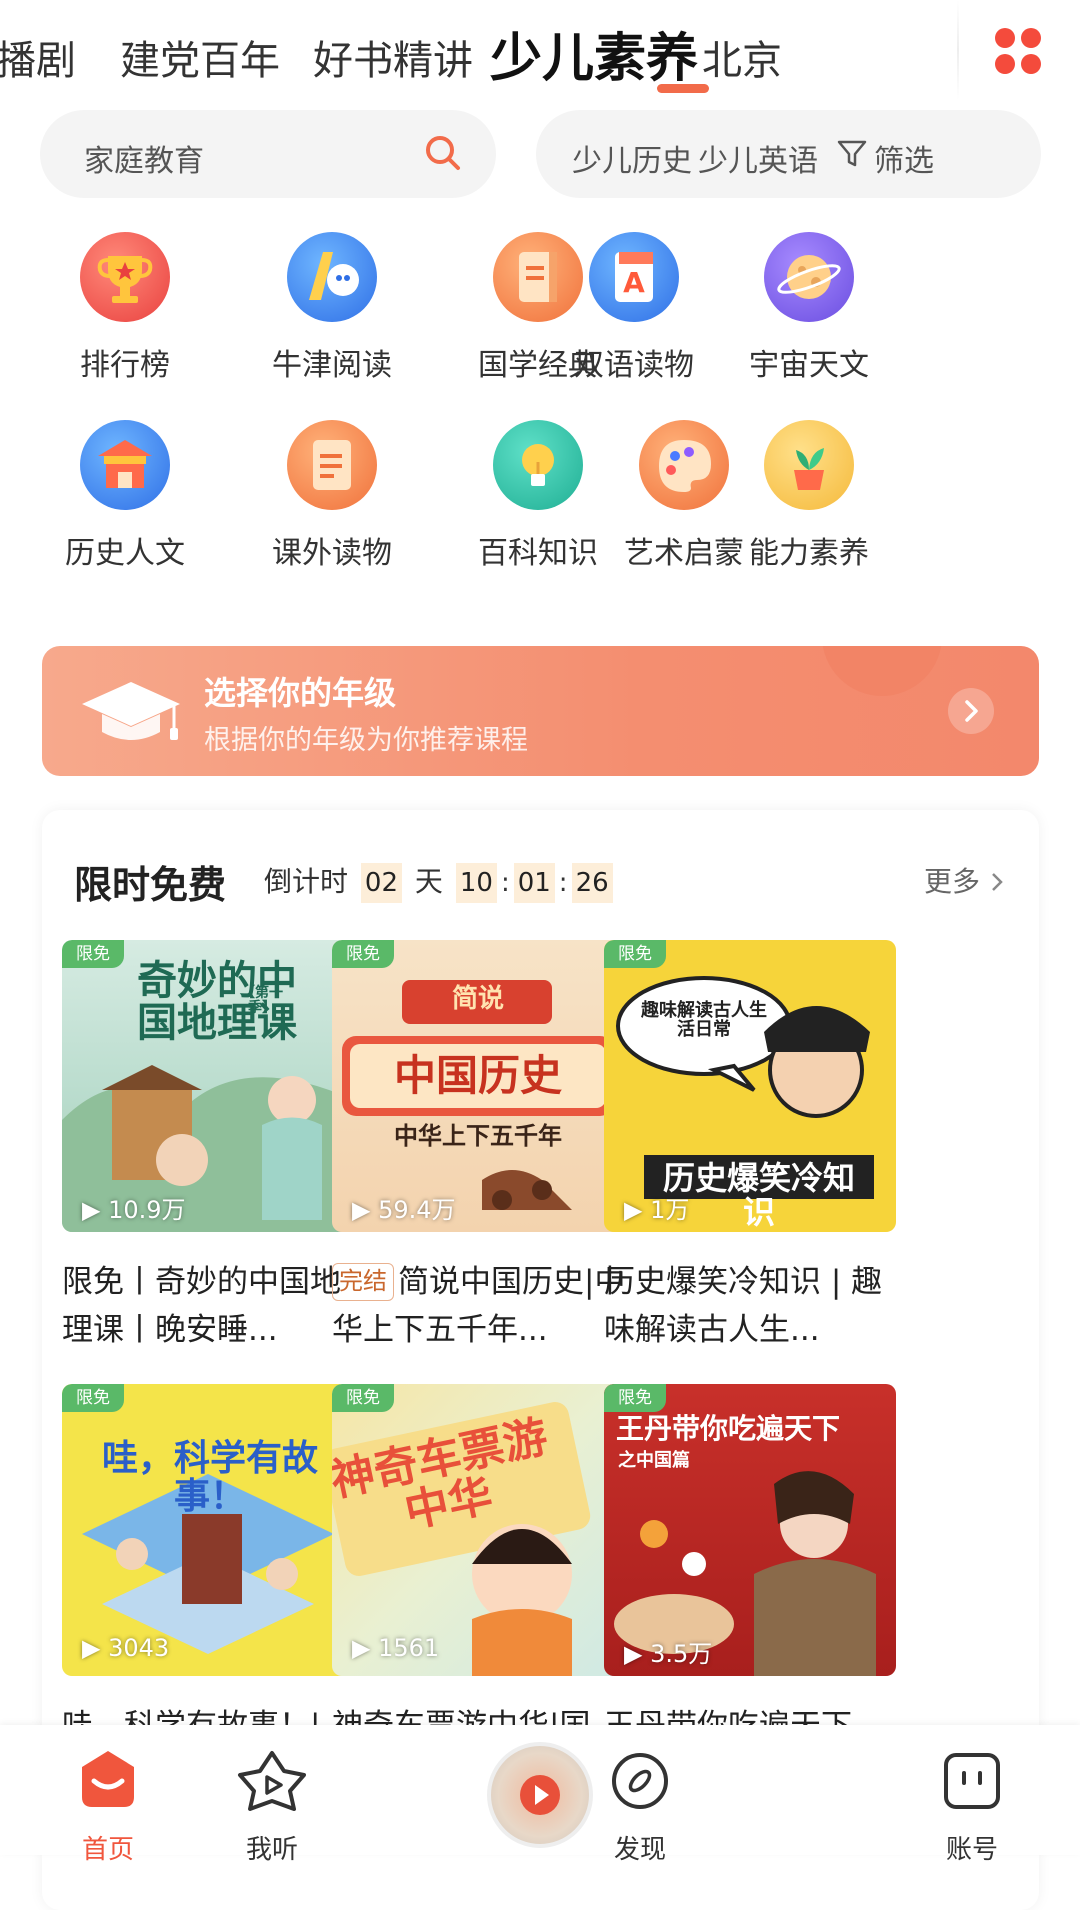 The height and width of the screenshot is (1910, 1080). What do you see at coordinates (640, 1781) in the screenshot?
I see `discover-icon` at bounding box center [640, 1781].